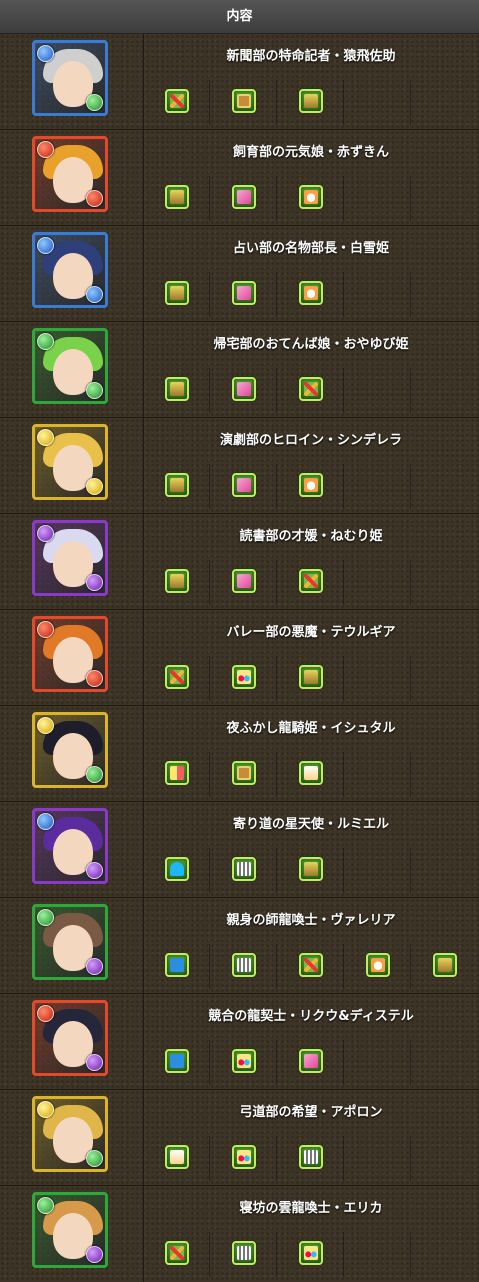 The image size is (479, 1282). Describe the element at coordinates (239, 17) in the screenshot. I see `table-header: 内容` at that location.